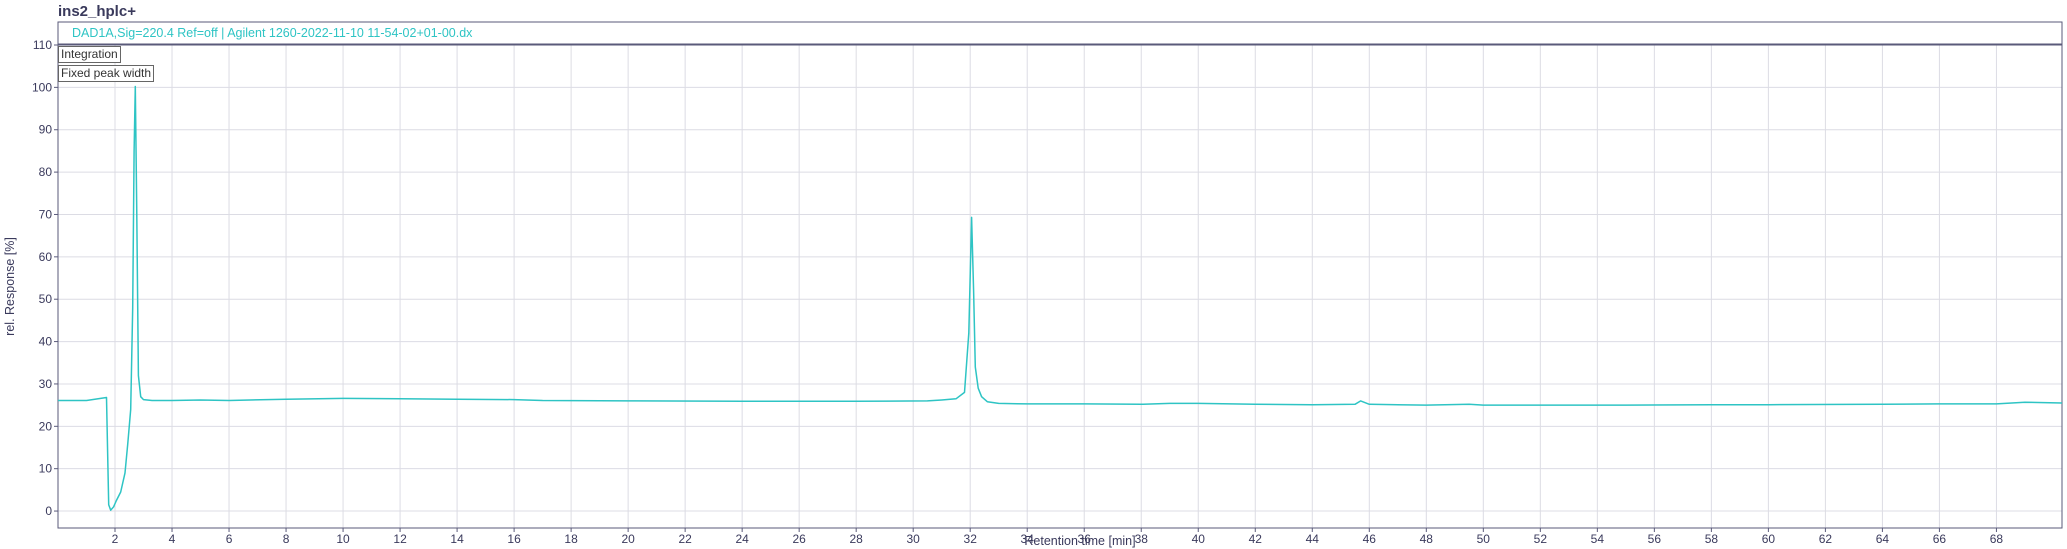  Describe the element at coordinates (571, 539) in the screenshot. I see `x-tick-label: 18` at that location.